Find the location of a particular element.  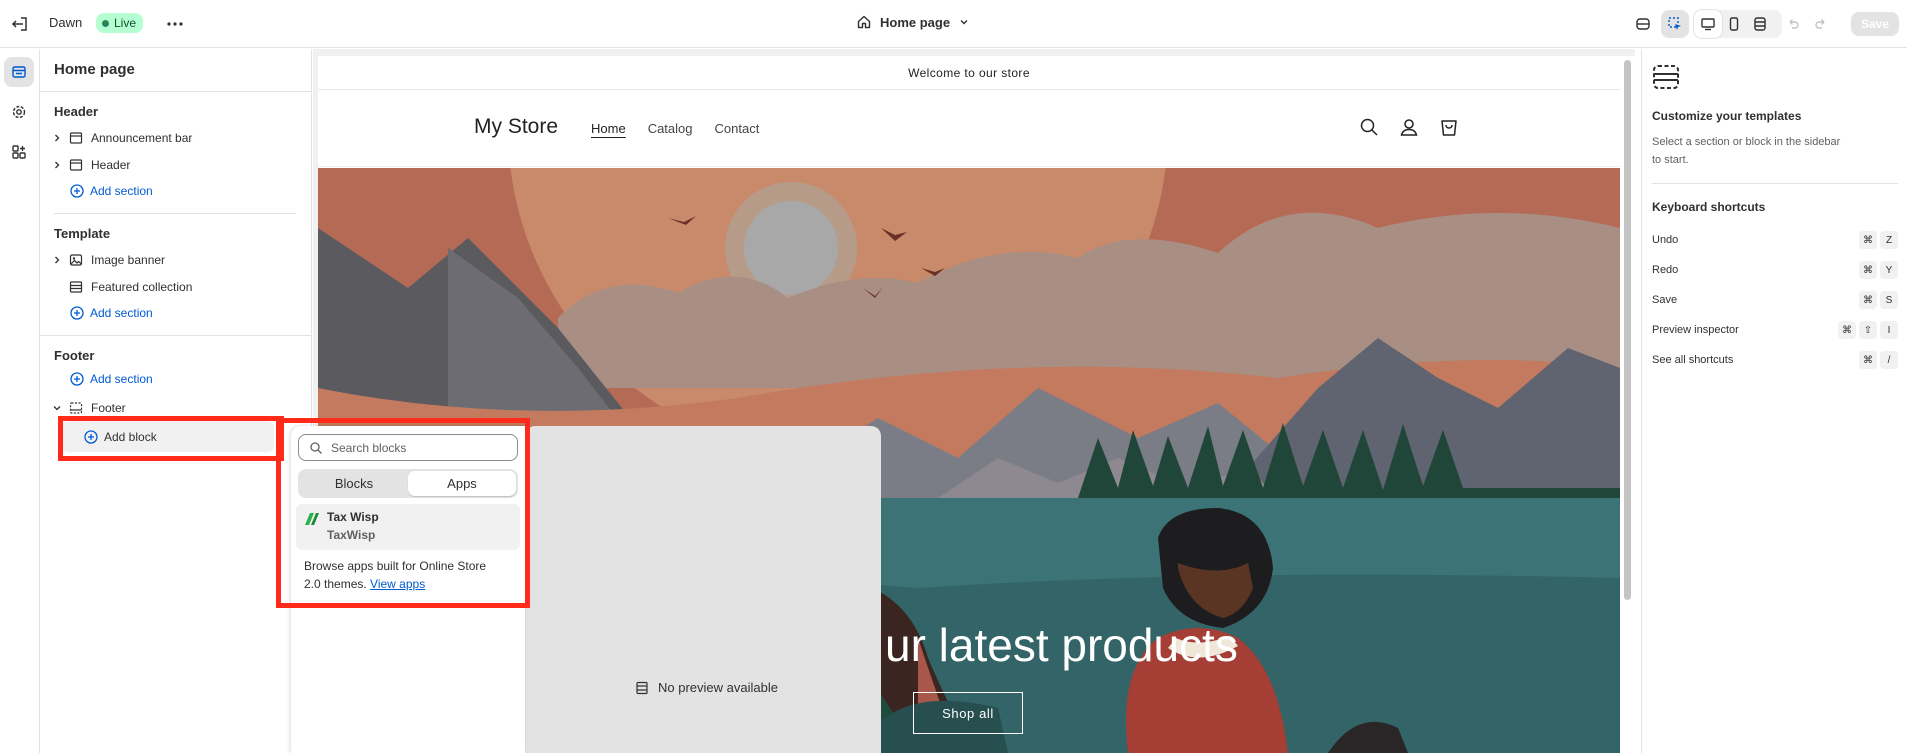

cart-icon is located at coordinates (1449, 127).